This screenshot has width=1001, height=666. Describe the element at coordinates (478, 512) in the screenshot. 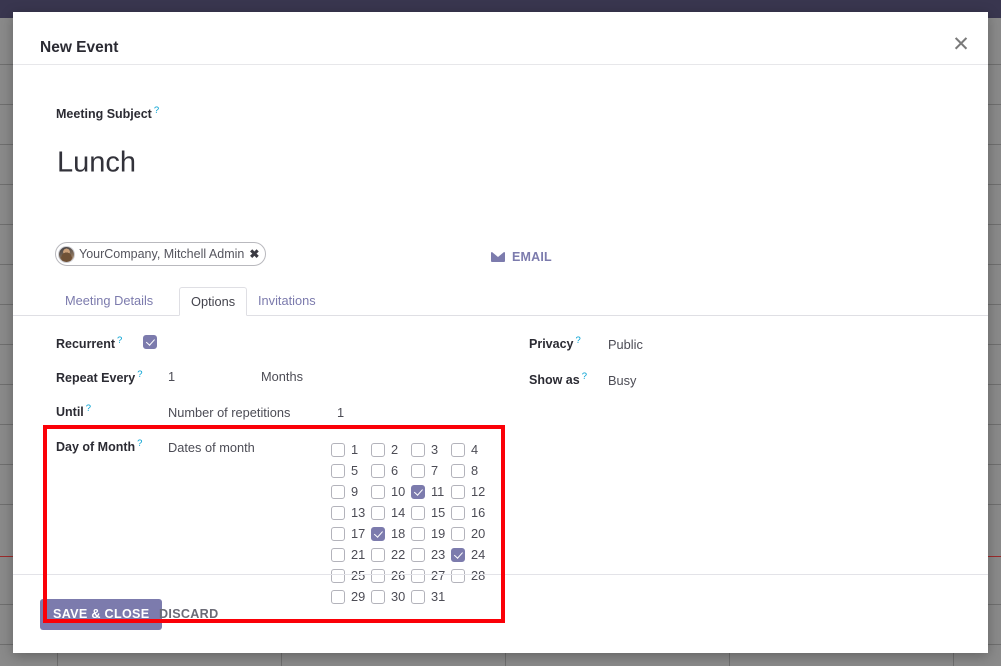

I see `day-number-label: 16` at that location.